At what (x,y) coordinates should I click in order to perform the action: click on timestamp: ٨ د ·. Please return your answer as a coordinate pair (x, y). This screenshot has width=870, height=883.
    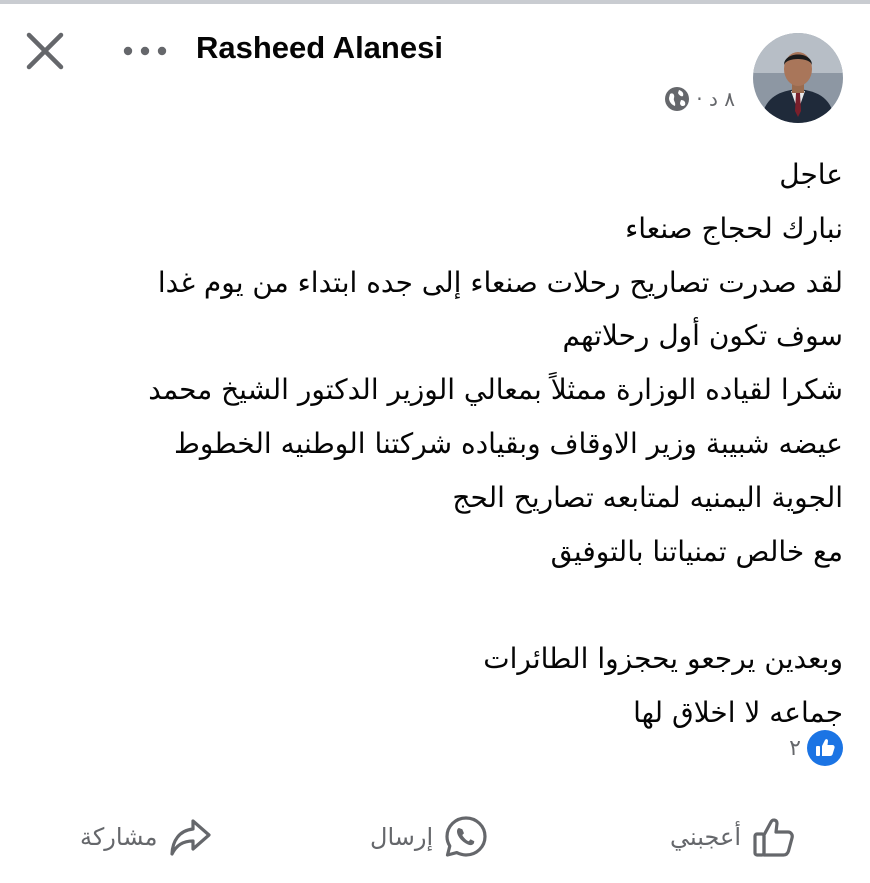
    Looking at the image, I should click on (715, 99).